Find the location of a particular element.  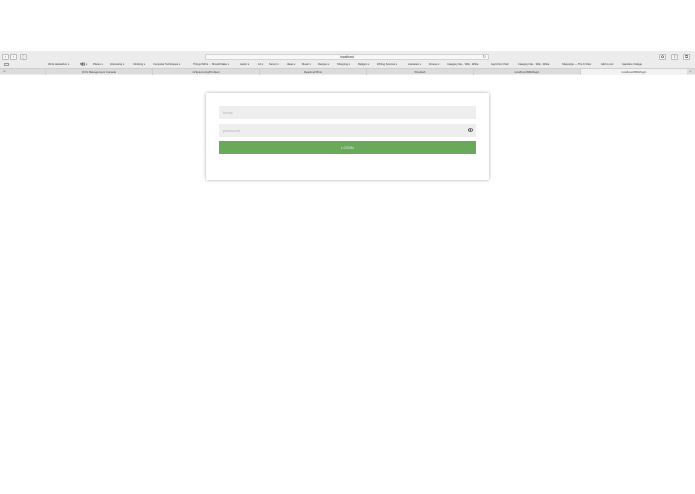

sidebar-button: ▯ is located at coordinates (23, 57).